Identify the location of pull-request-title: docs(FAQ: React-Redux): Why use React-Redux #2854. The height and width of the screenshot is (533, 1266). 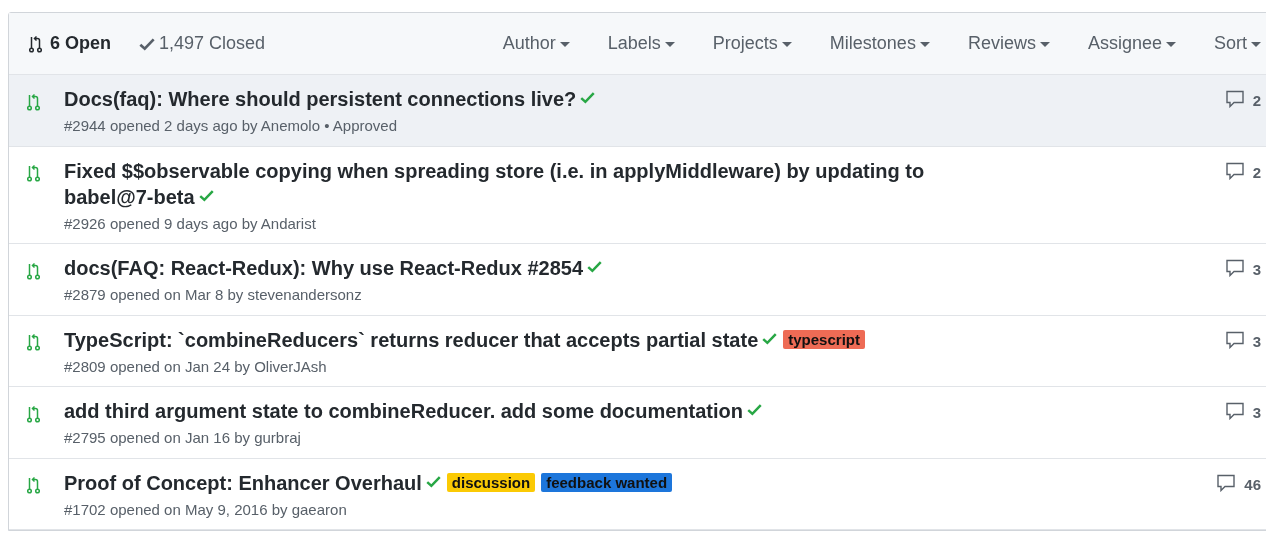
(519, 268).